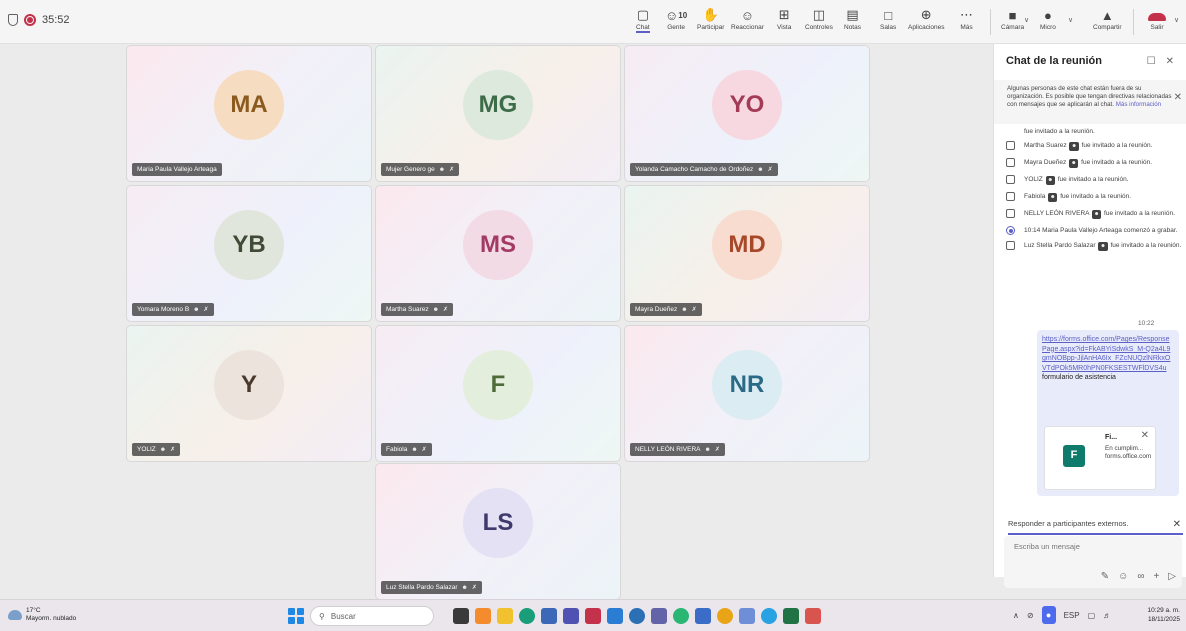  Describe the element at coordinates (1072, 615) in the screenshot. I see `language-indicator: ESP` at that location.